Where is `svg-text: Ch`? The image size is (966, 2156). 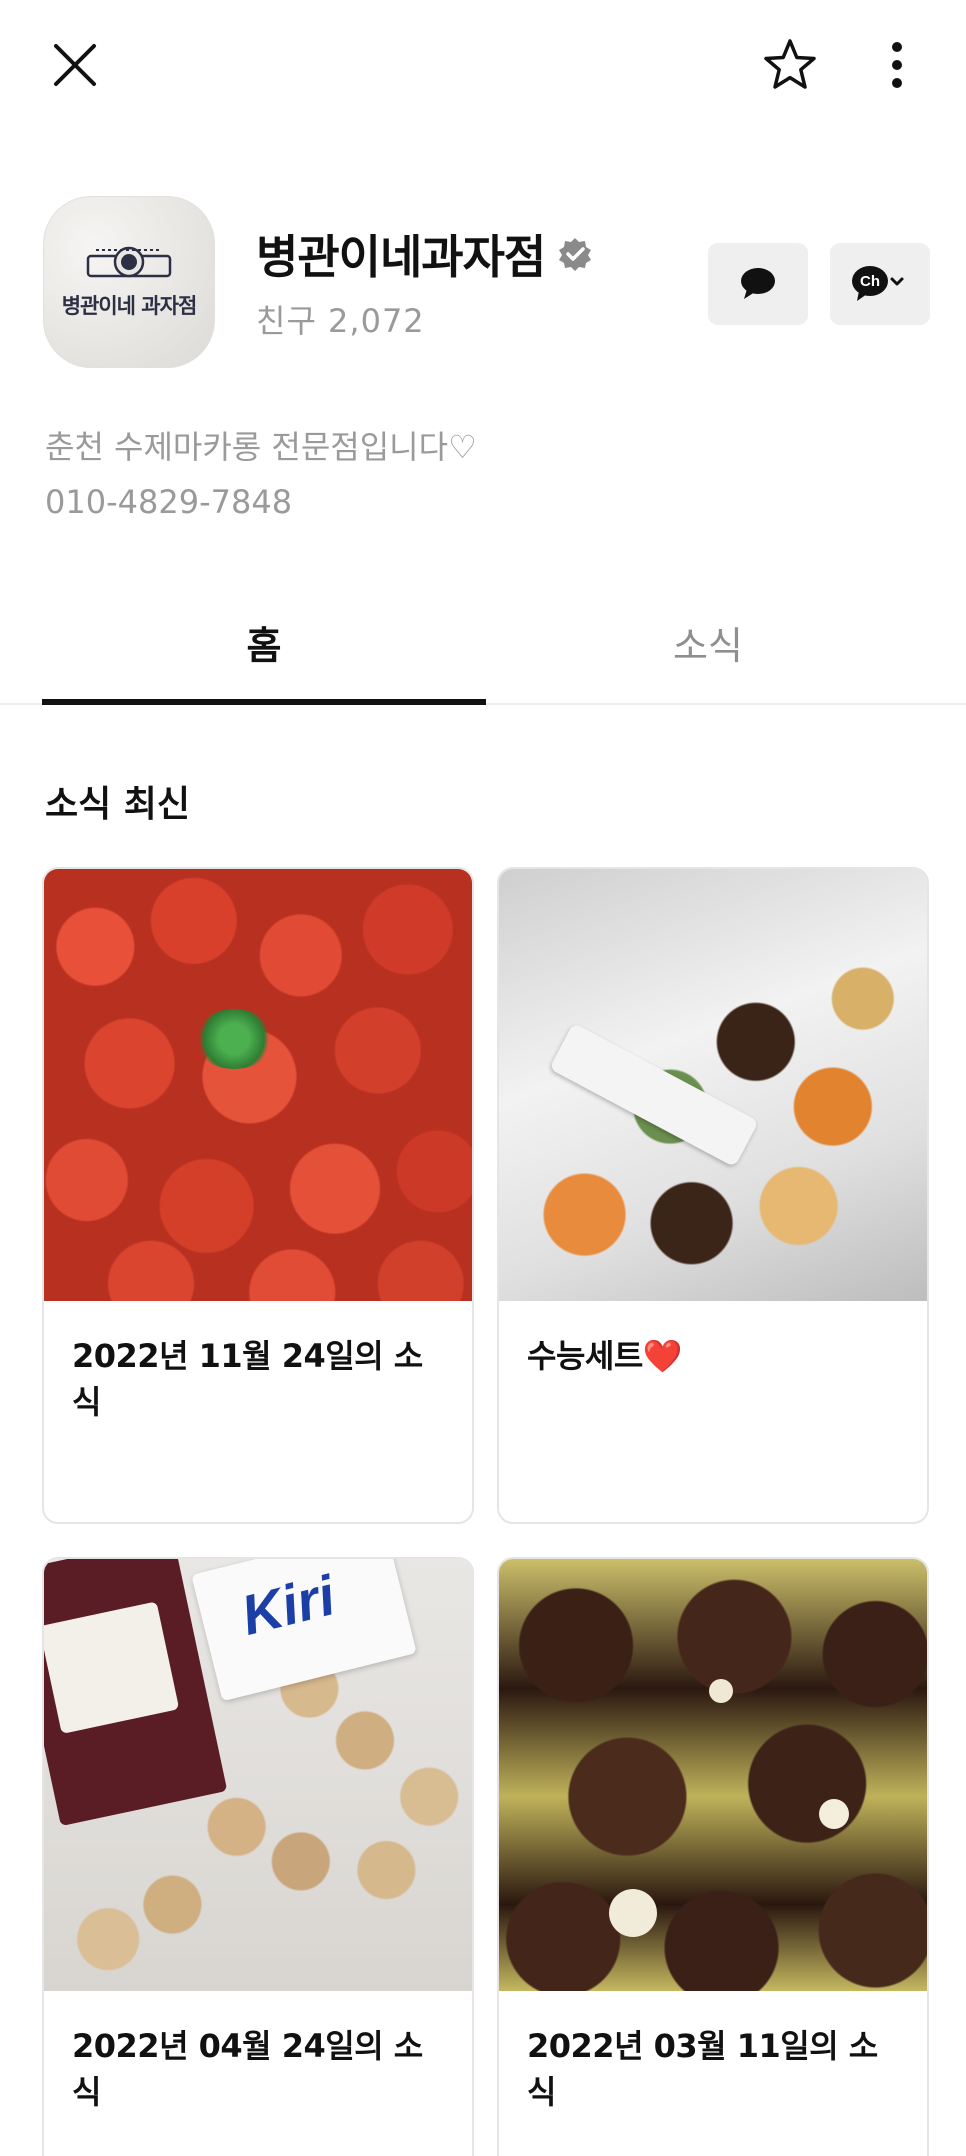
svg-text: Ch is located at coordinates (870, 281).